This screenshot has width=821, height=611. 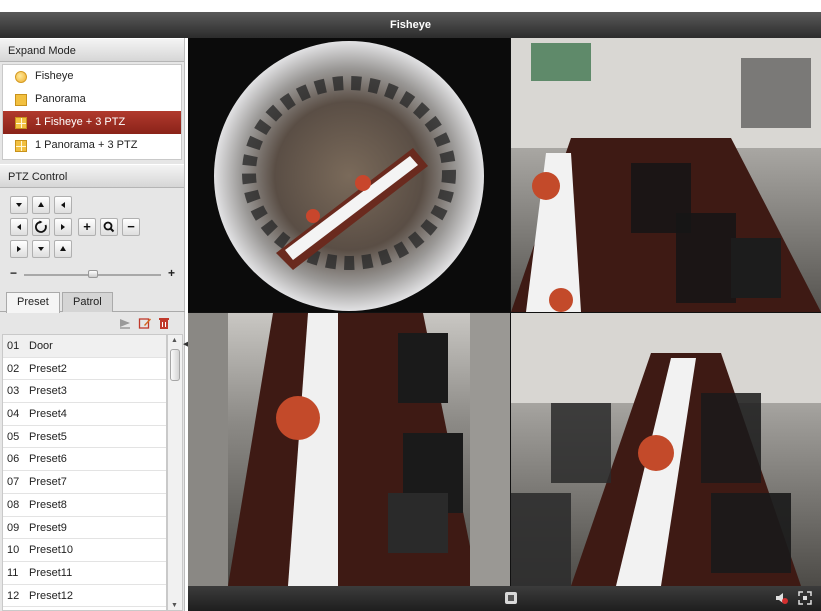 What do you see at coordinates (51, 572) in the screenshot?
I see `preset-name: Preset11` at bounding box center [51, 572].